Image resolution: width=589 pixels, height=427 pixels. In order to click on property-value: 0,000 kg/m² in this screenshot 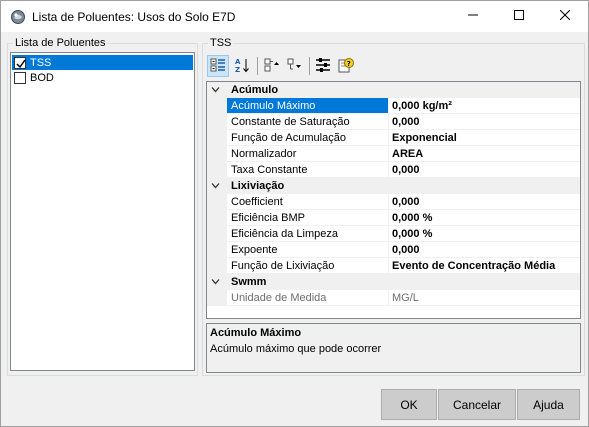, I will do `click(484, 106)`.